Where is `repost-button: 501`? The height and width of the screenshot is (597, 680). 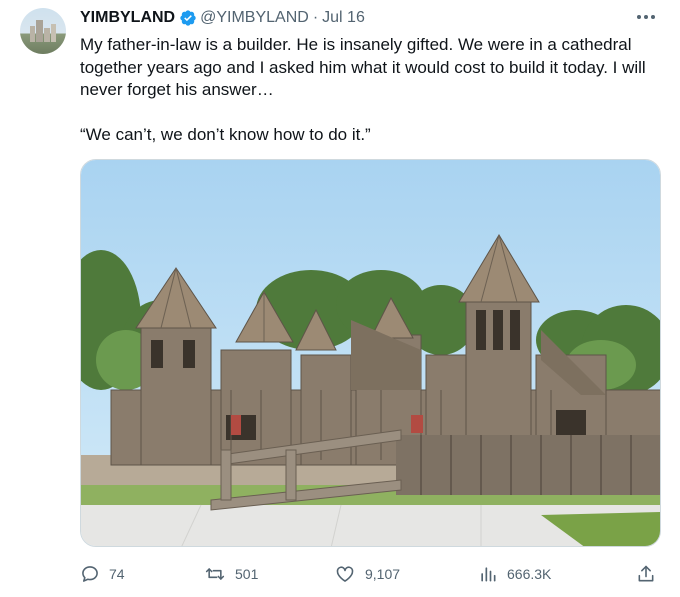 repost-button: 501 is located at coordinates (231, 574).